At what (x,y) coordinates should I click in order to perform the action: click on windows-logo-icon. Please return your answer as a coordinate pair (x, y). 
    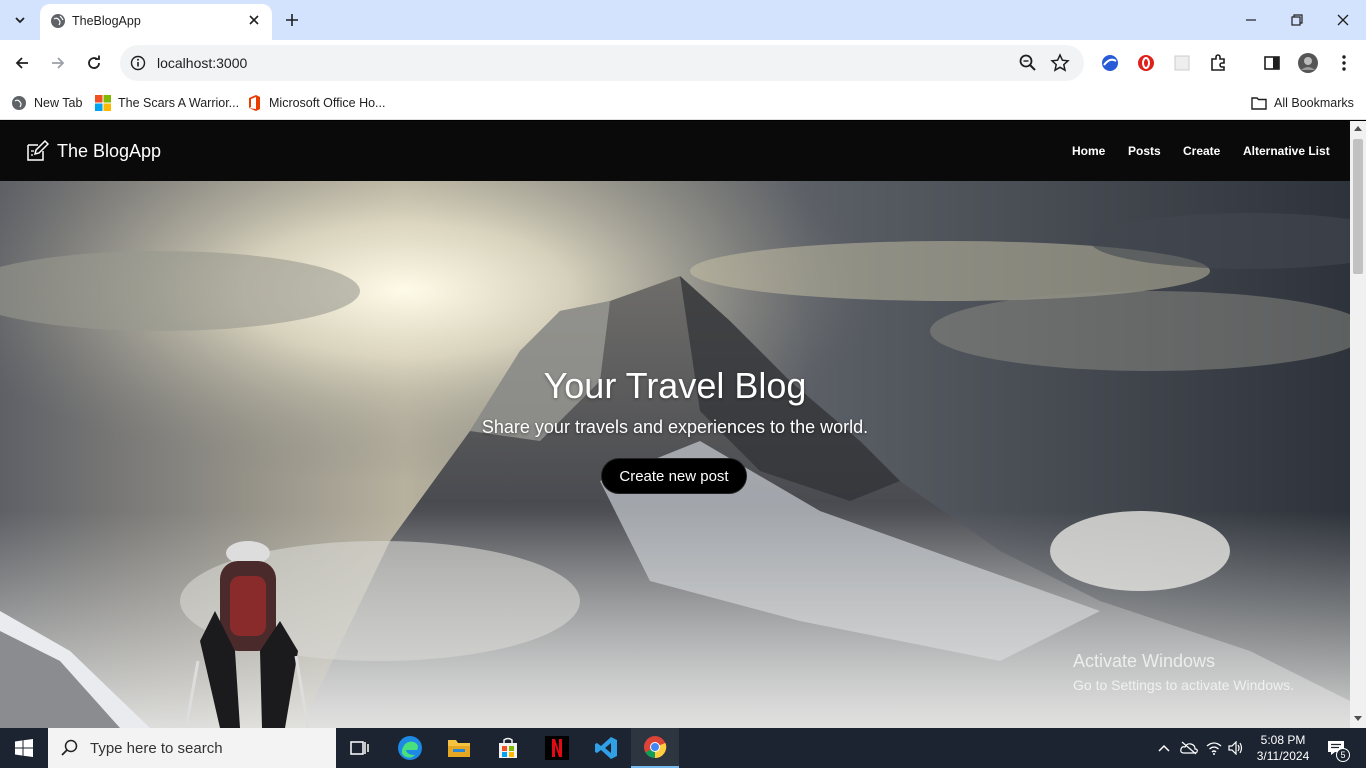
    Looking at the image, I should click on (24, 748).